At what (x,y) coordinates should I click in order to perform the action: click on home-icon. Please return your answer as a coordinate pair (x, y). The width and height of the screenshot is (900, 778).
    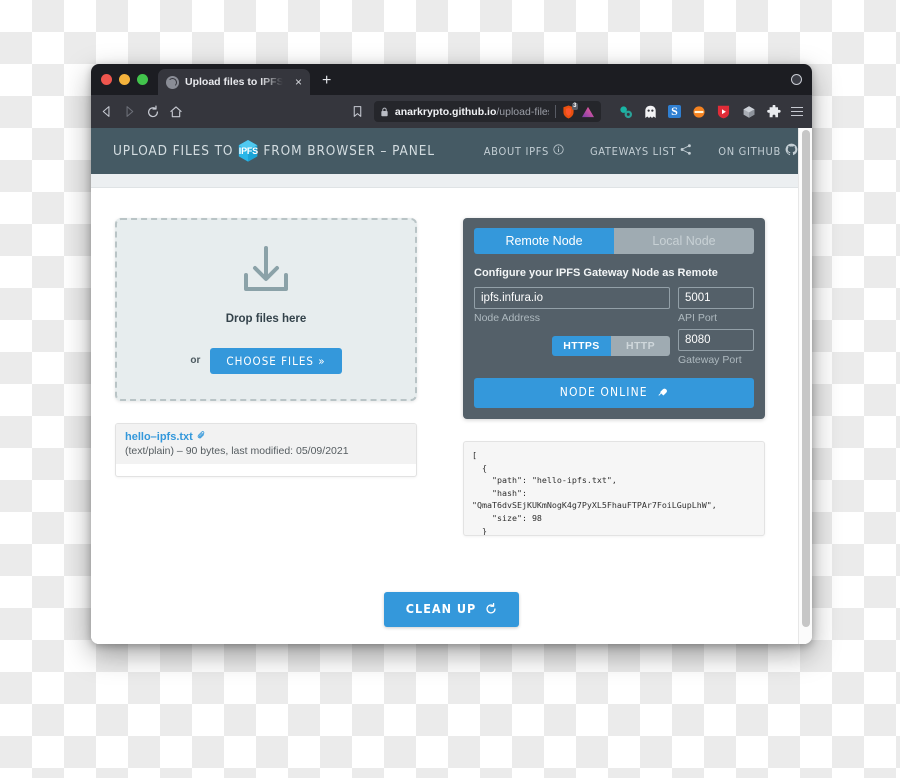
    Looking at the image, I should click on (176, 112).